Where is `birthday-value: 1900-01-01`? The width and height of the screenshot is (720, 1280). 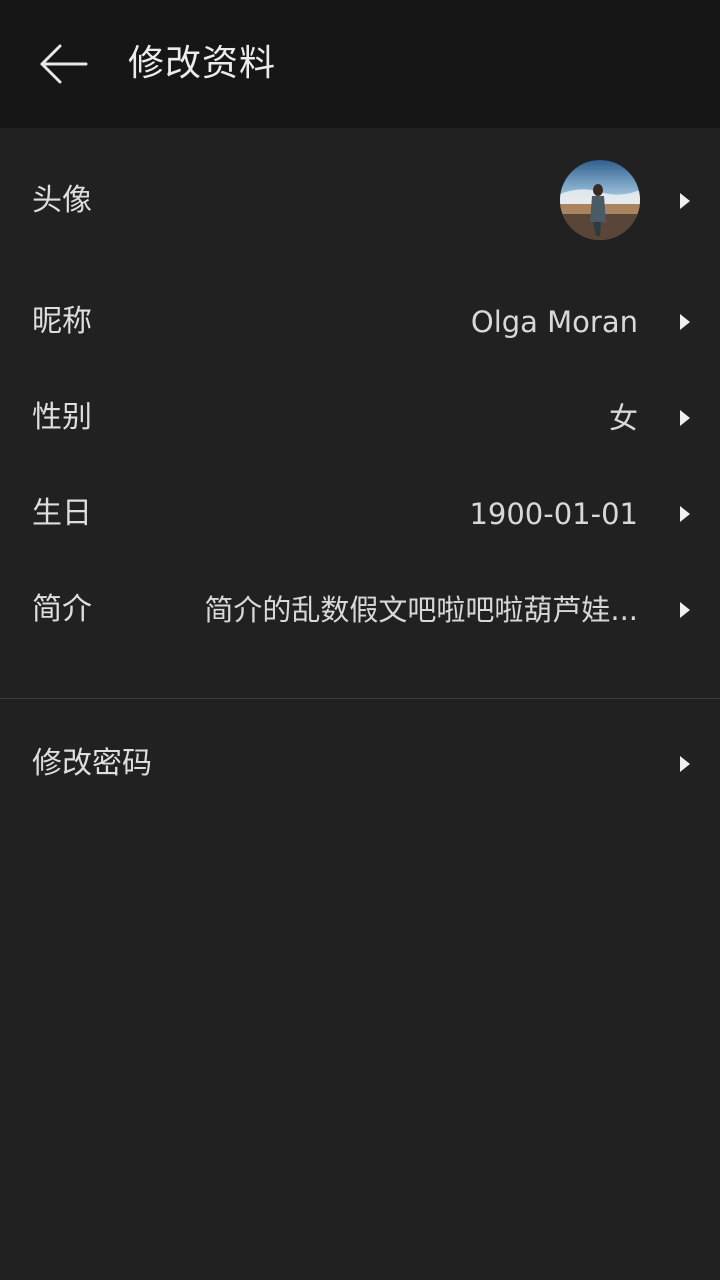
birthday-value: 1900-01-01 is located at coordinates (553, 514).